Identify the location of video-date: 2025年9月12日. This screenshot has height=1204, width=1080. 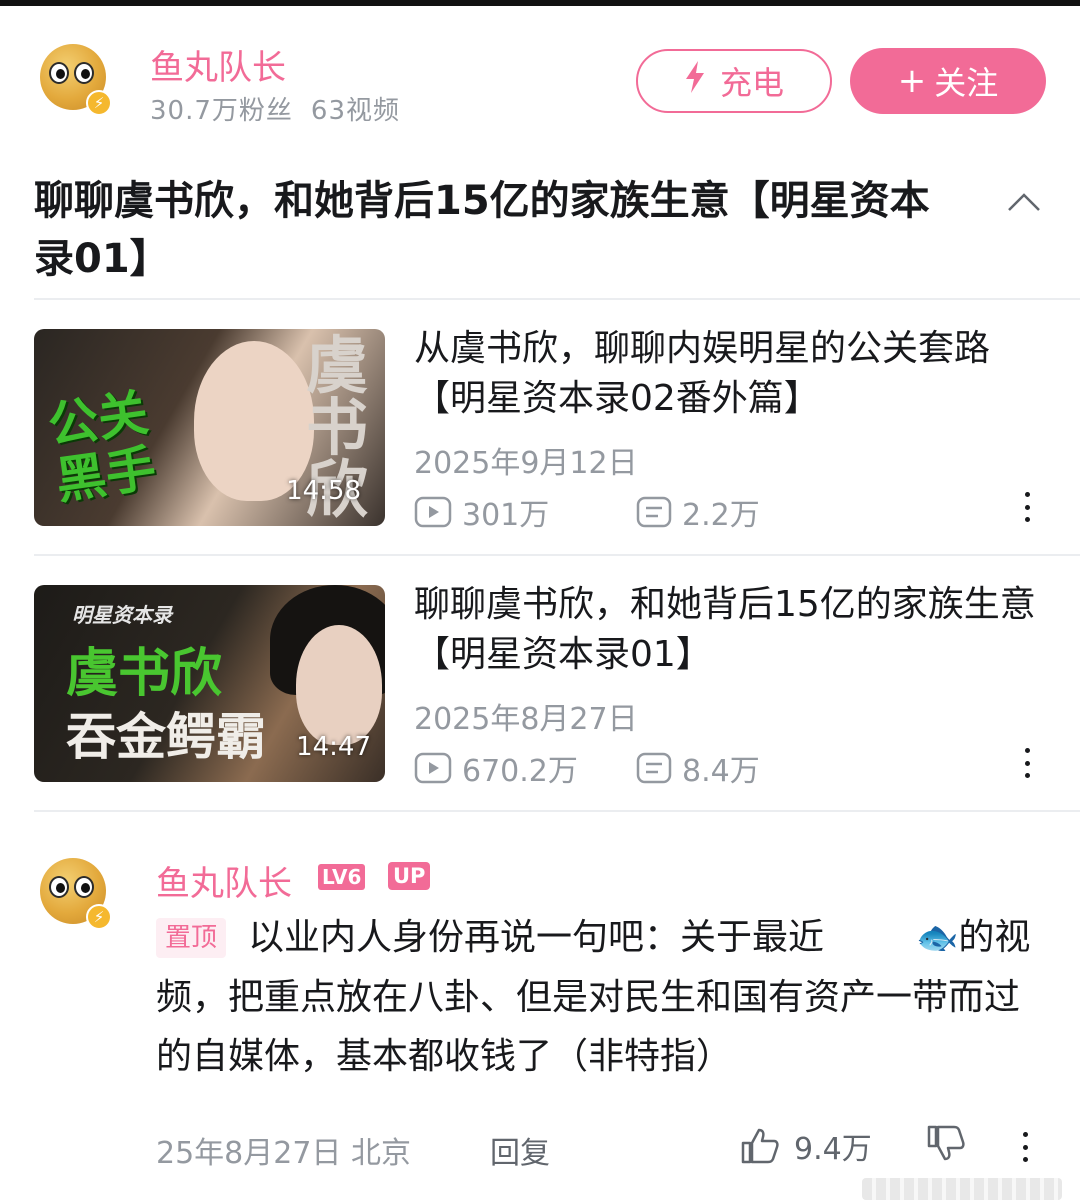
(526, 463).